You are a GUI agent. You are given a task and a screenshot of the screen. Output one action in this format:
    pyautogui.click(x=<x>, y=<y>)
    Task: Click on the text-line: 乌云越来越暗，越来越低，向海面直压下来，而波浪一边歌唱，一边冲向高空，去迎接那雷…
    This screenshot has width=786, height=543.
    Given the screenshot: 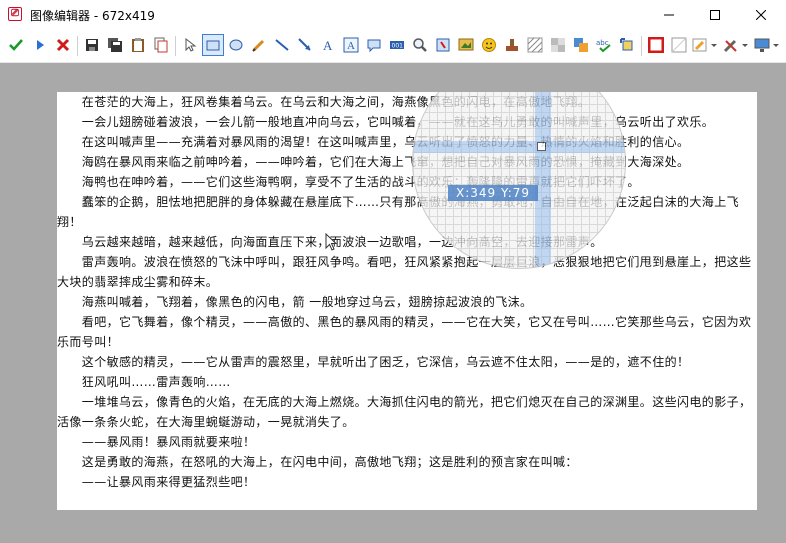 What is the action you would take?
    pyautogui.click(x=342, y=242)
    